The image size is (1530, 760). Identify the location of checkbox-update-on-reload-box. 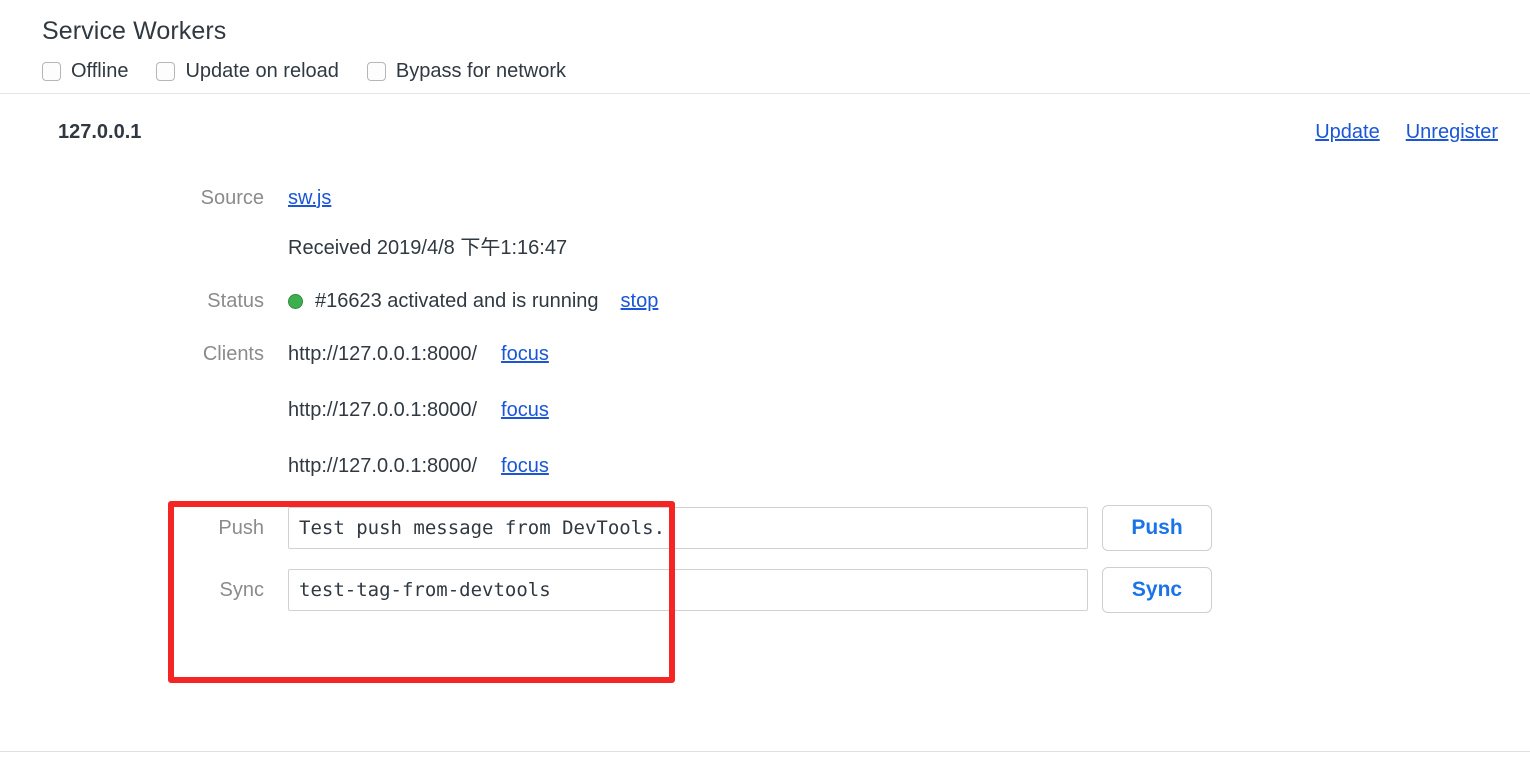
(166, 71).